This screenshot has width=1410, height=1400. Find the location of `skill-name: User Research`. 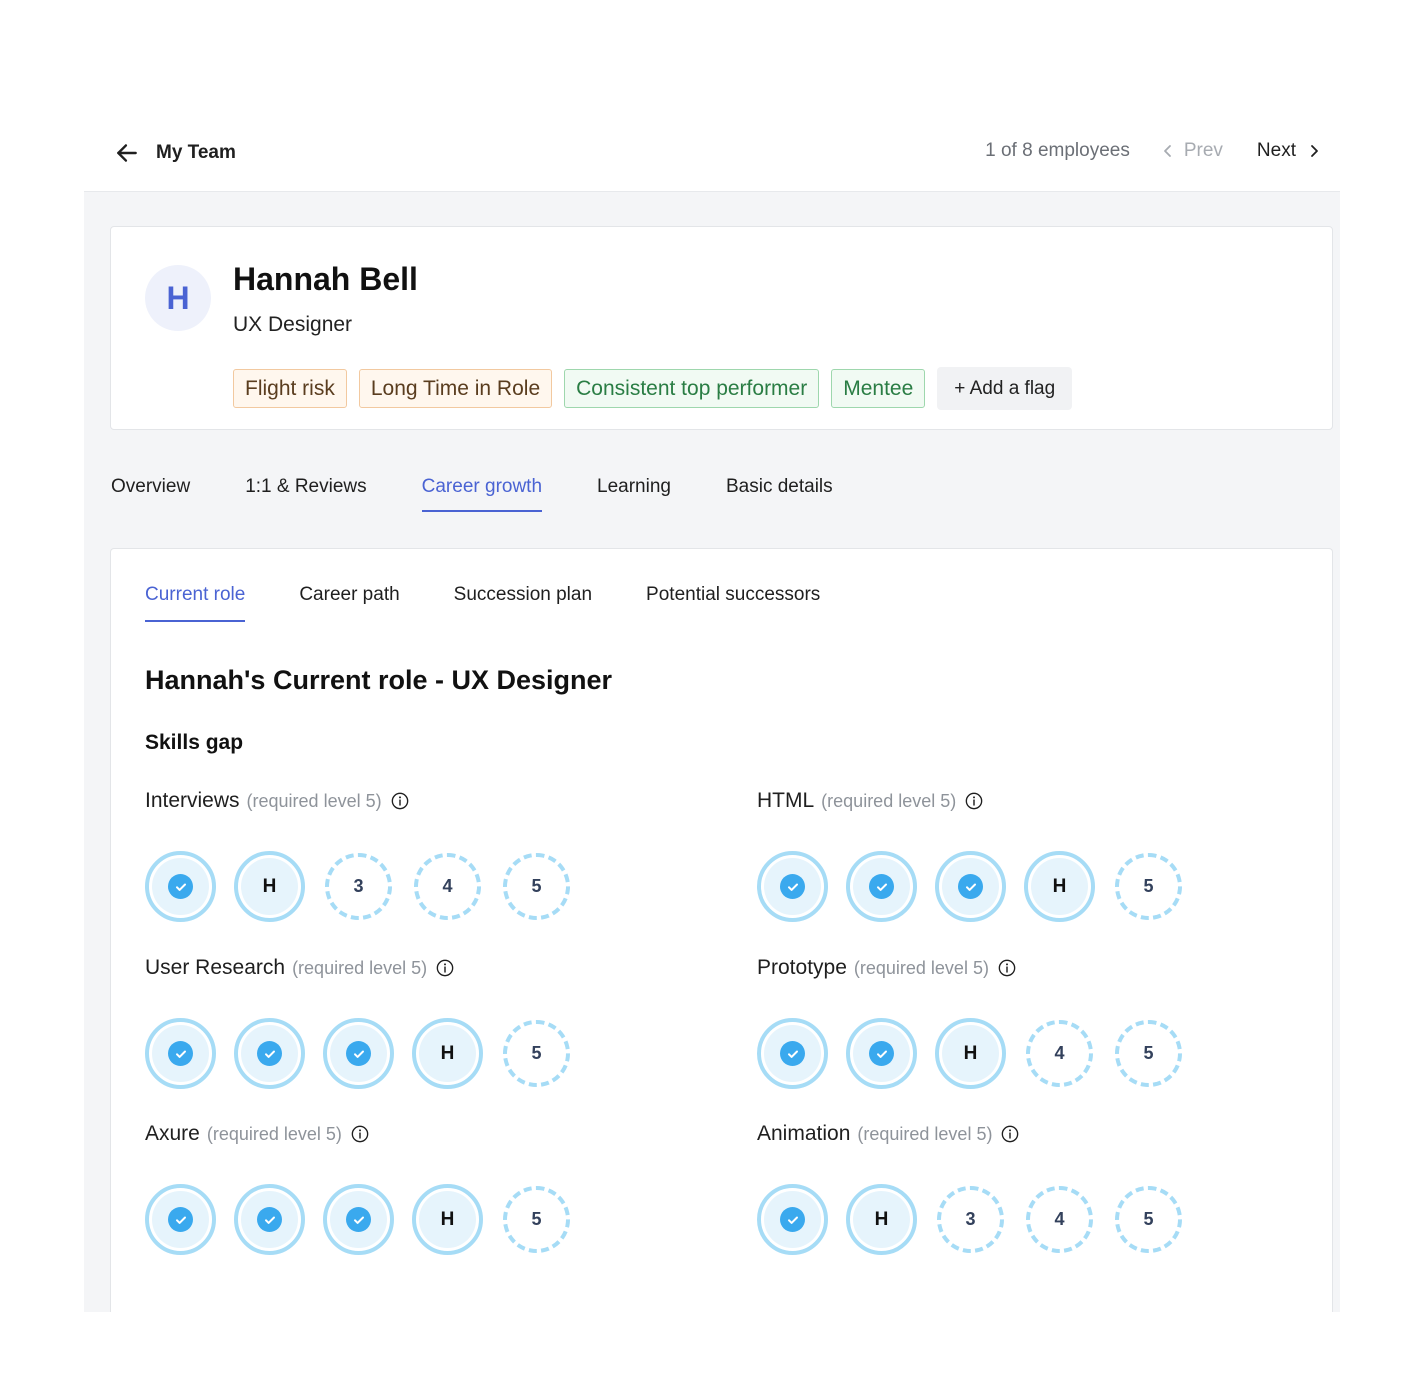

skill-name: User Research is located at coordinates (215, 967).